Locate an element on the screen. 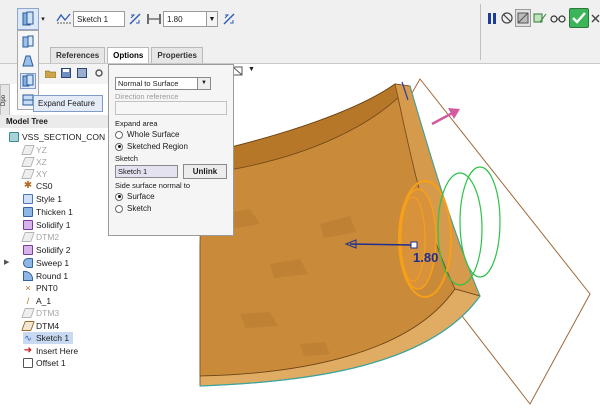 The height and width of the screenshot is (409, 600). cancel-button is located at coordinates (595, 18).